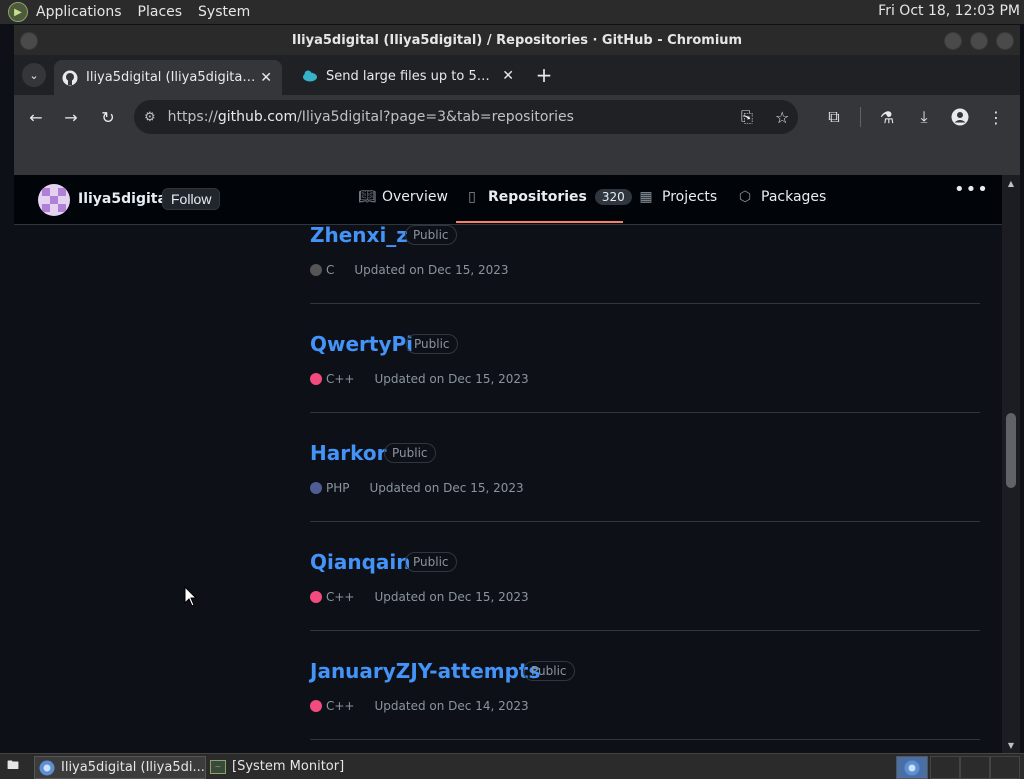 Image resolution: width=1024 pixels, height=779 pixels. Describe the element at coordinates (425, 671) in the screenshot. I see `repo-name-link: JanuaryZJY-attempts` at that location.